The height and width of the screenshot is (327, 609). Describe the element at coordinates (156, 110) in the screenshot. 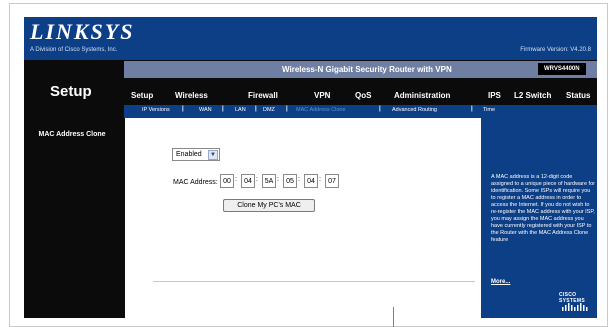

I see `subnav-ip-versions: IP Versions` at that location.